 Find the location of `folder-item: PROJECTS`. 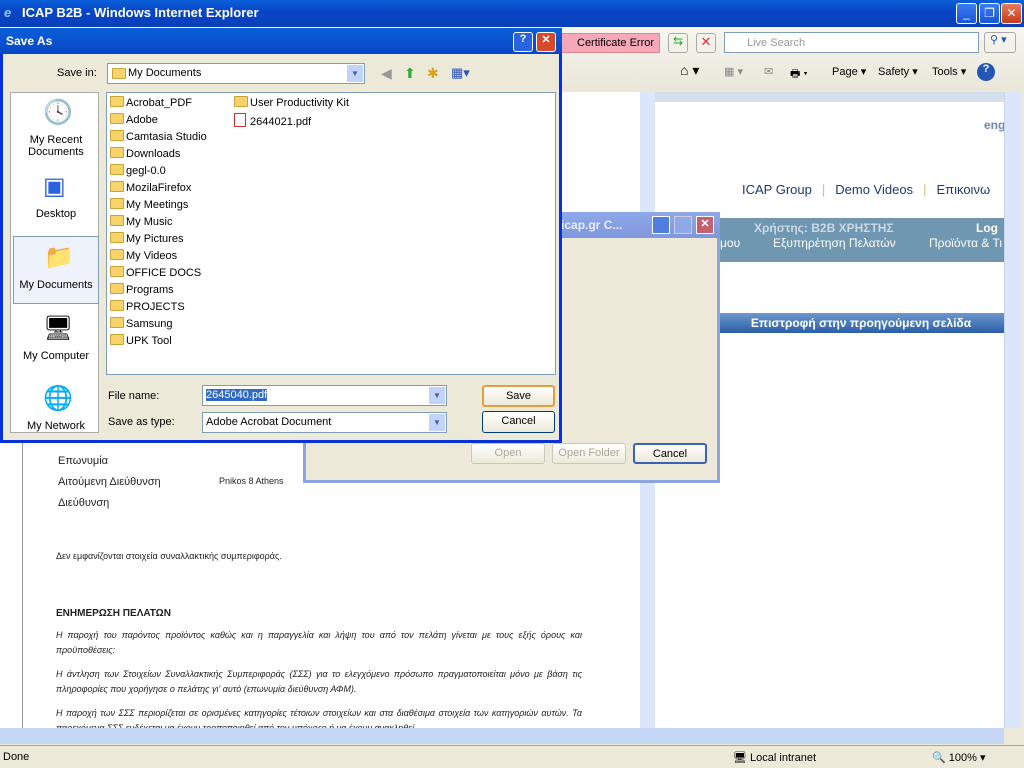

folder-item: PROJECTS is located at coordinates (147, 308).